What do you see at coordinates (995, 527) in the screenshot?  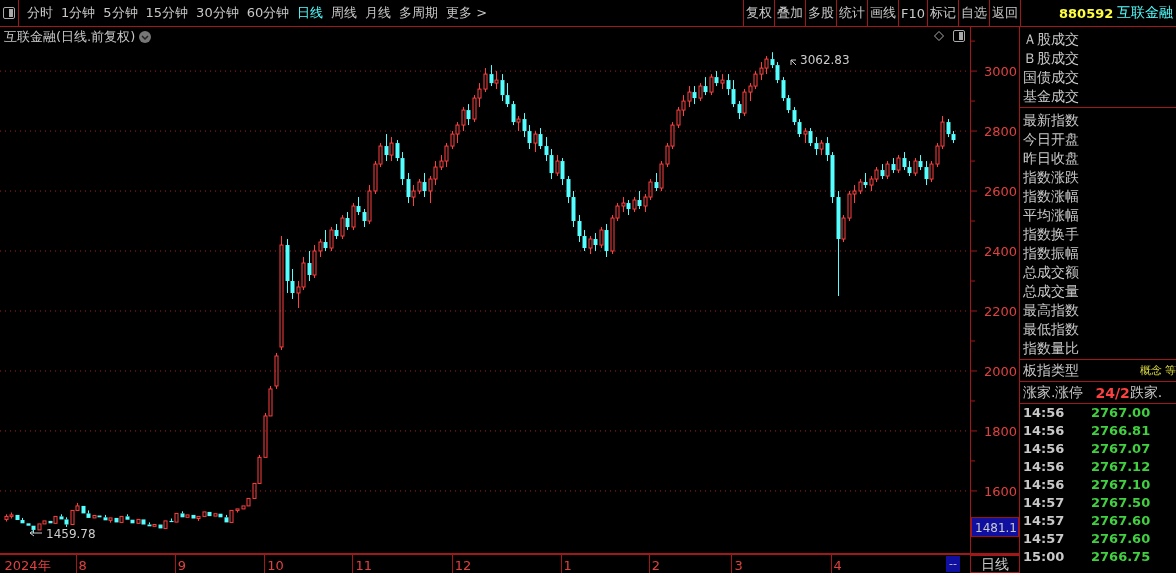 I see `last-price-tag: 1481.1` at bounding box center [995, 527].